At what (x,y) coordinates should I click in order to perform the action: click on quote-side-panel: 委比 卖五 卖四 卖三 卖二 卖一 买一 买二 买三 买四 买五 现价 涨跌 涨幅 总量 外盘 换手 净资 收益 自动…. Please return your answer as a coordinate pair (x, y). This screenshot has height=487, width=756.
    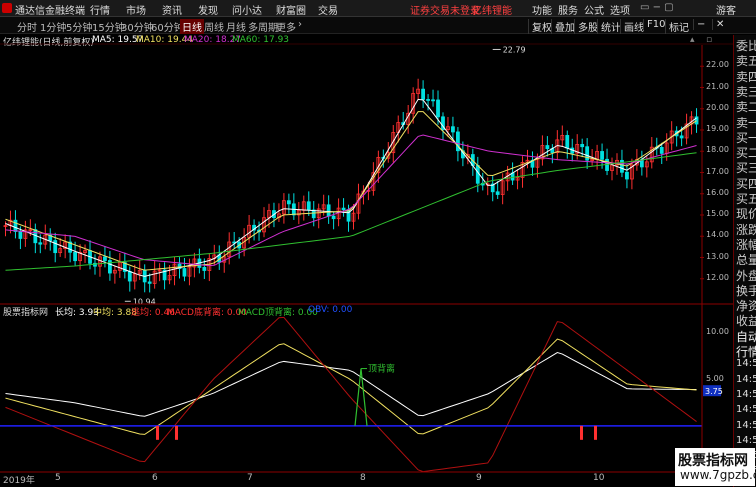
    Looking at the image, I should click on (744, 261).